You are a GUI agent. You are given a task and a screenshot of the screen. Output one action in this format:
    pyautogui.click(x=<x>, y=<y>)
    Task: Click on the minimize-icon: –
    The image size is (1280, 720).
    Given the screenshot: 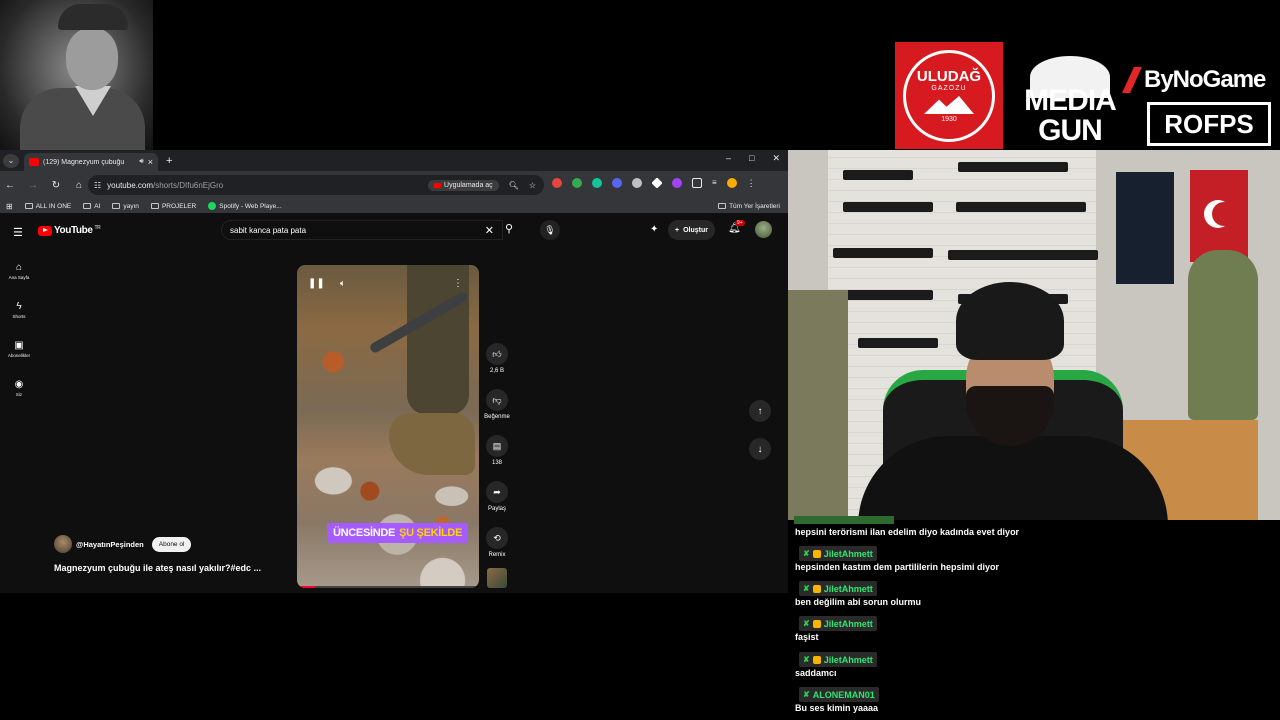 What is the action you would take?
    pyautogui.click(x=728, y=158)
    